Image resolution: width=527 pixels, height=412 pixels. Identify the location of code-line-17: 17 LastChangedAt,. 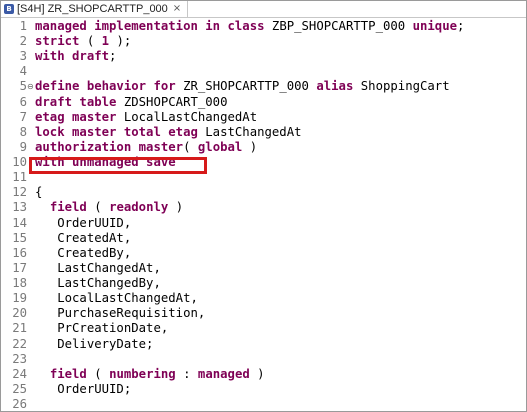
(263, 268).